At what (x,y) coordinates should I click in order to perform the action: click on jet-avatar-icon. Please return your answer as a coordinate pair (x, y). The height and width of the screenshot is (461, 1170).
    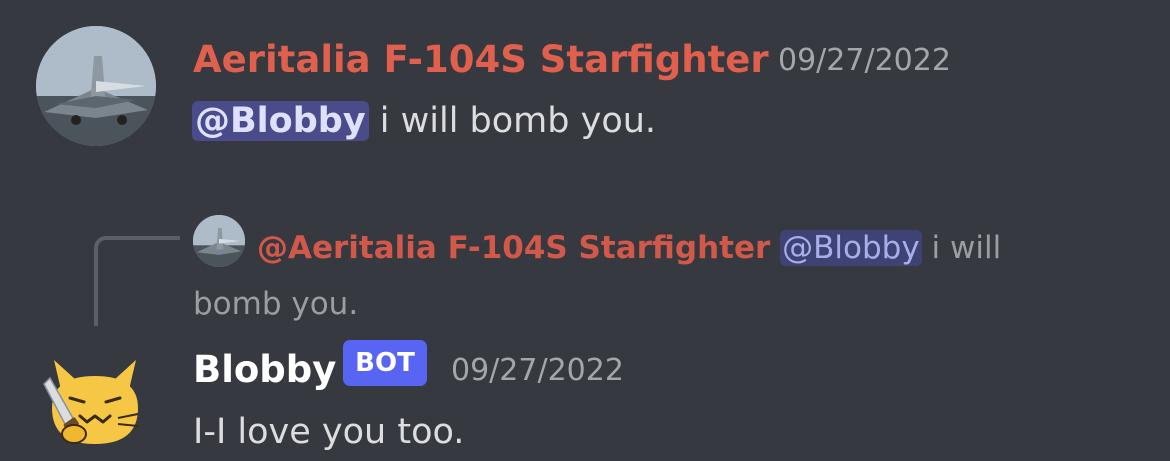
    Looking at the image, I should click on (96, 86).